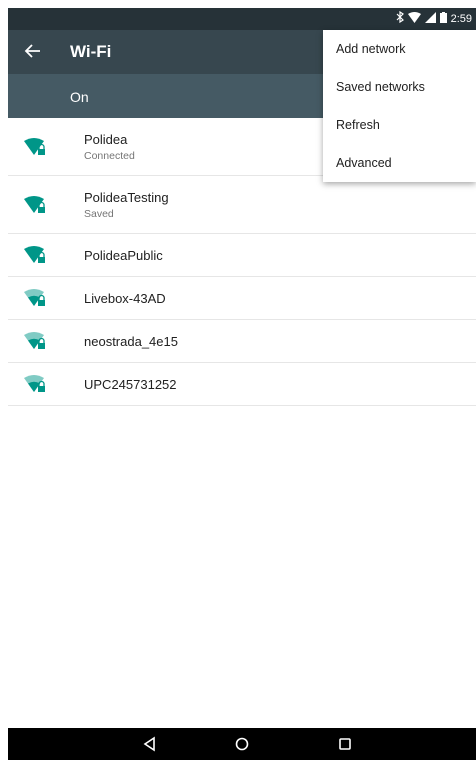 This screenshot has height=760, width=476. I want to click on status-icons: 2:59, so click(434, 18).